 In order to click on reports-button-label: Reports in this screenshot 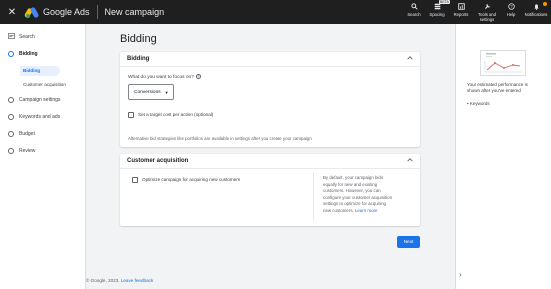, I will do `click(461, 14)`.